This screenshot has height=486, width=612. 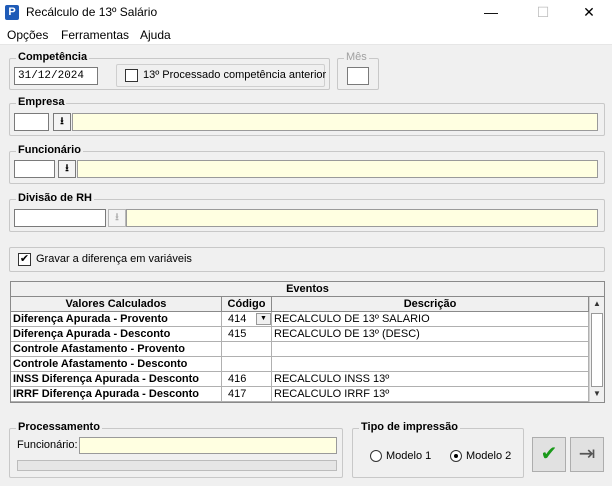 I want to click on title-bar: P Recálculo de 13º Salário — ☐ ✕, so click(x=306, y=12).